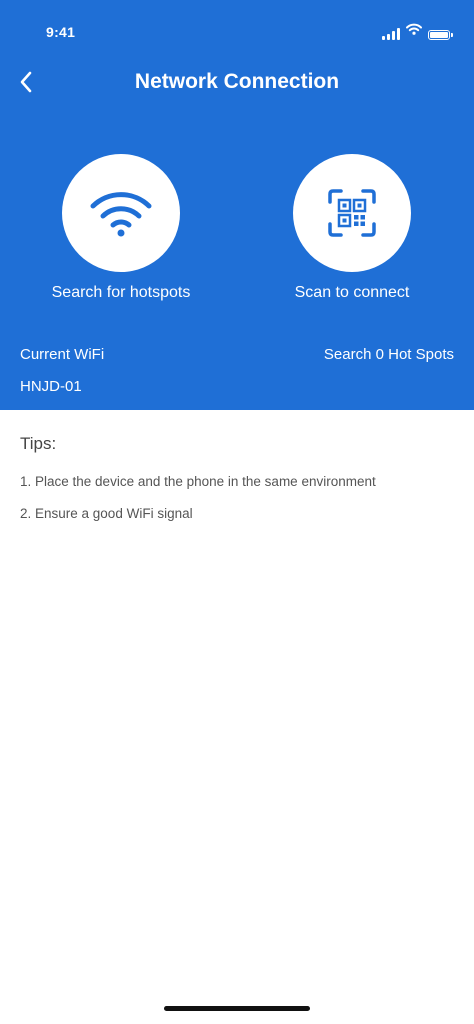 The image size is (474, 1024). What do you see at coordinates (391, 34) in the screenshot?
I see `cellular-signal-icon` at bounding box center [391, 34].